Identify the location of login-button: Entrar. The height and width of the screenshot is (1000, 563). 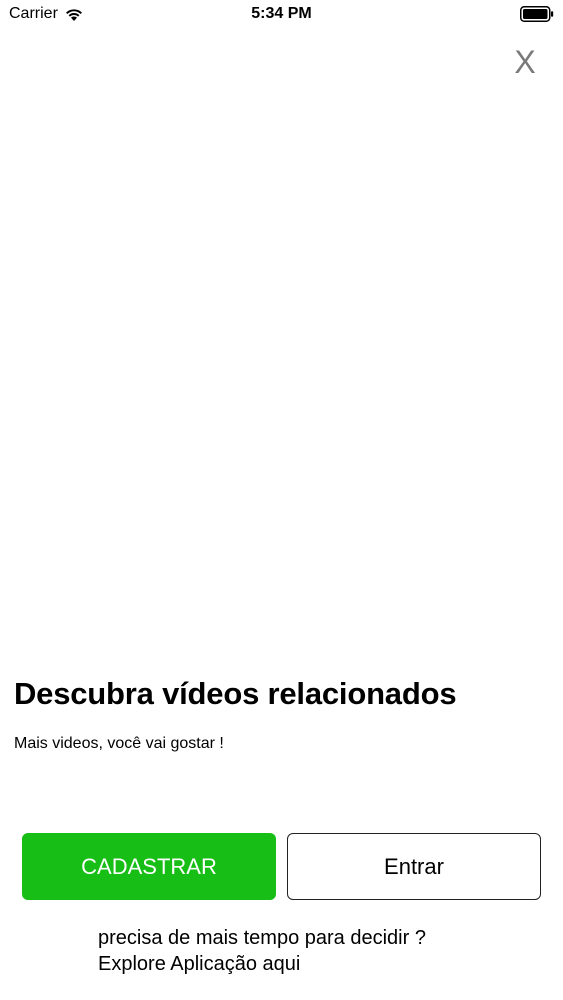
(414, 866).